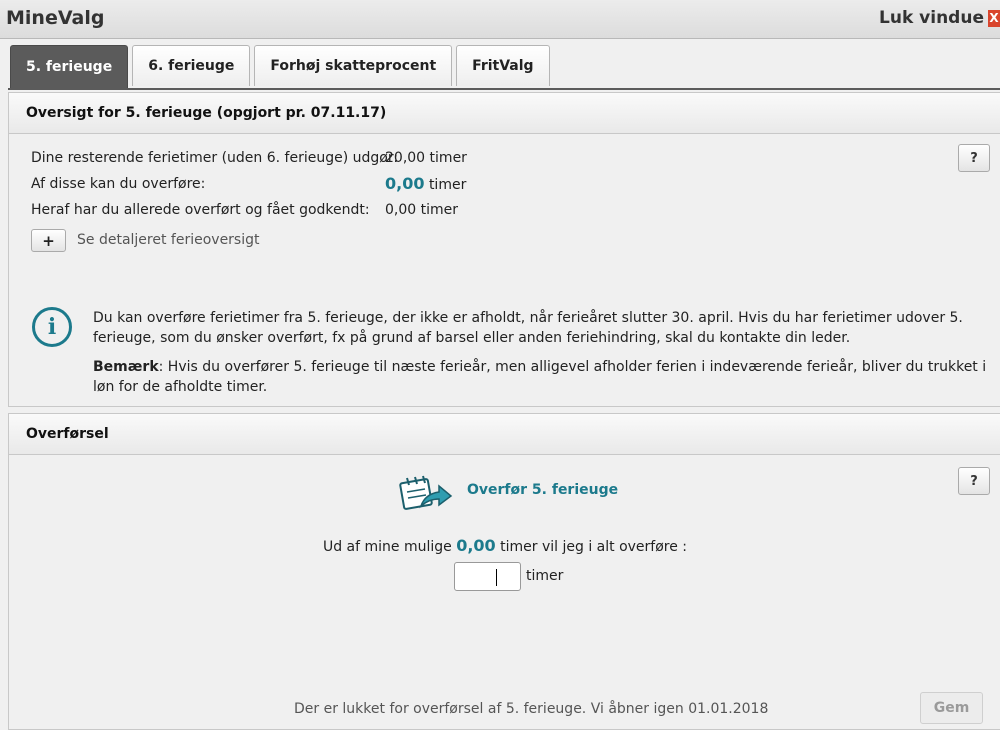 The height and width of the screenshot is (730, 1000). What do you see at coordinates (426, 492) in the screenshot?
I see `calendar-transfer-icon` at bounding box center [426, 492].